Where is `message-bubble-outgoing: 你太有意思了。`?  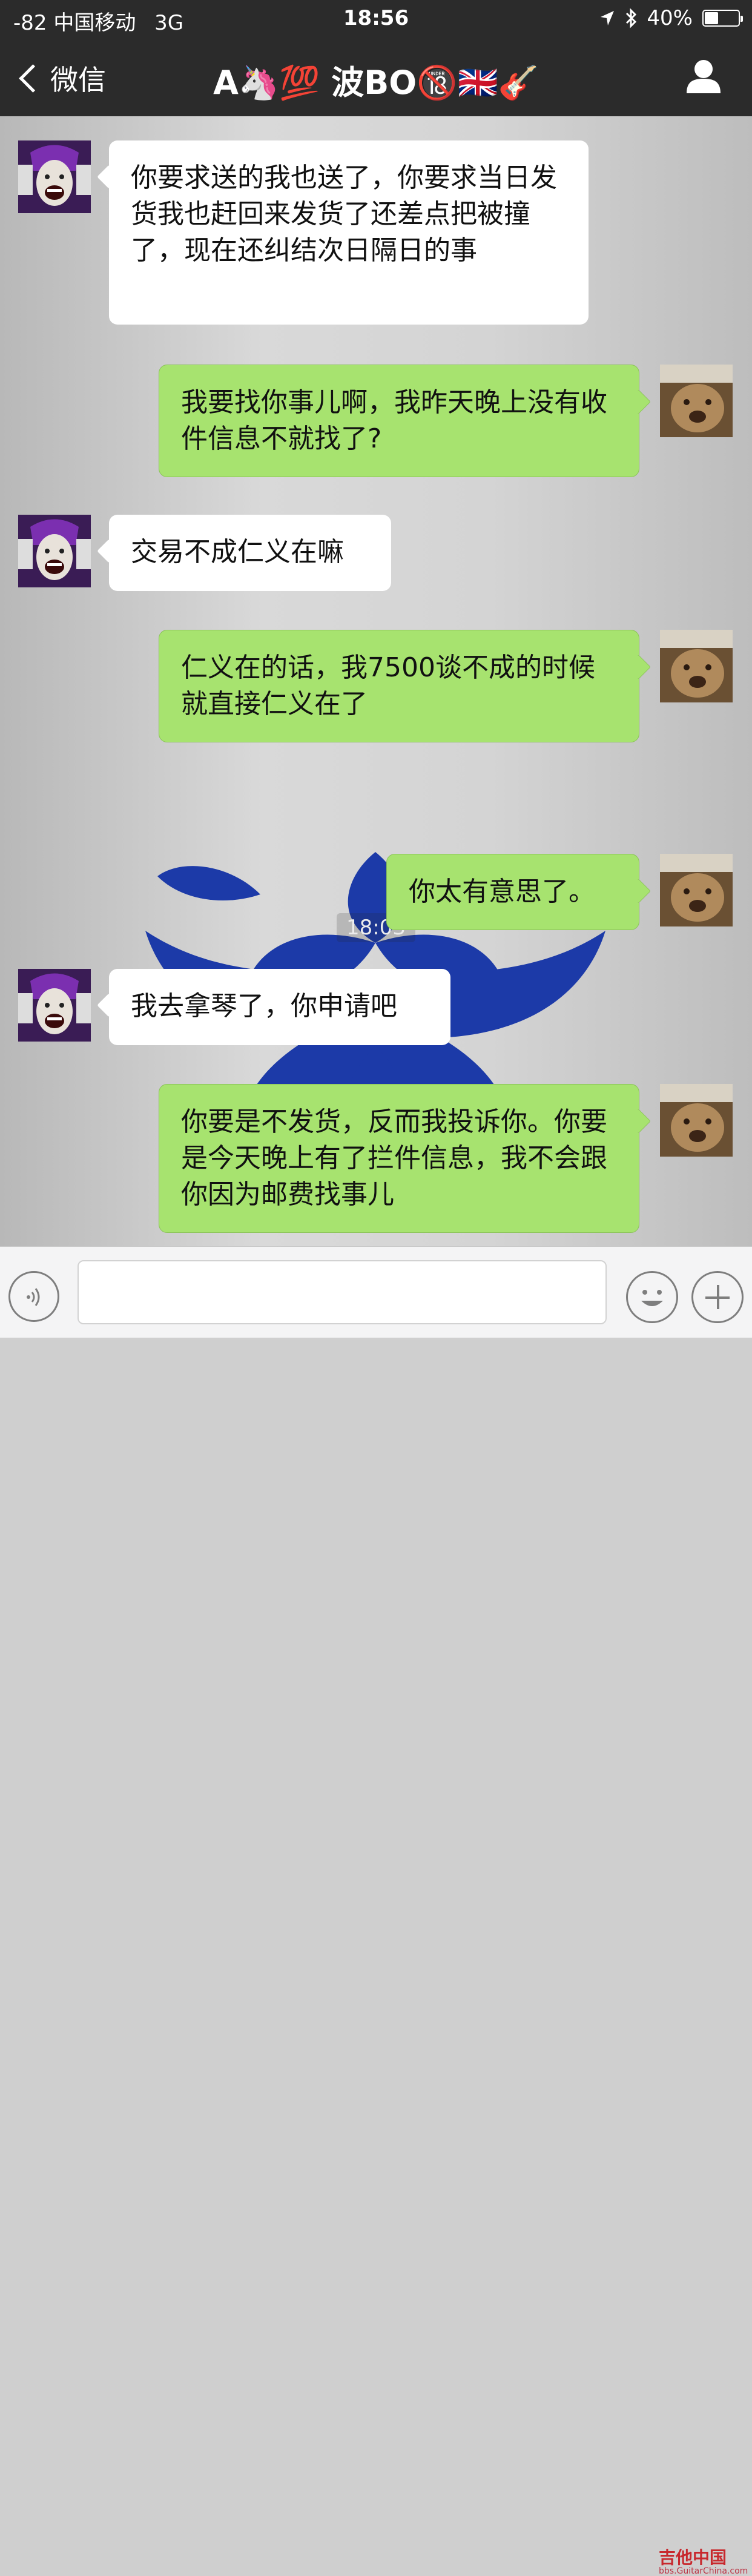 message-bubble-outgoing: 你太有意思了。 is located at coordinates (512, 892).